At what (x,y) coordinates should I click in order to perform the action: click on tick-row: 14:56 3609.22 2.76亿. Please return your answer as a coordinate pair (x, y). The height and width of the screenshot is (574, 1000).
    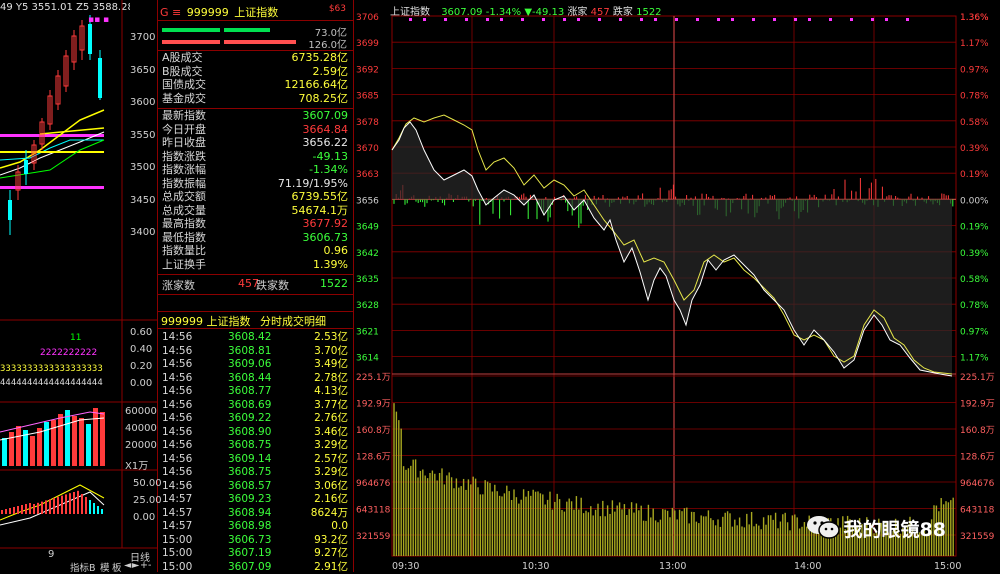
    Looking at the image, I should click on (255, 418).